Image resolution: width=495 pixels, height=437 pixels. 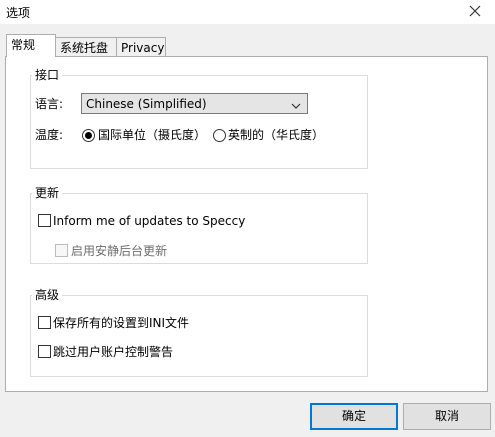 I want to click on inform-updates-label: Inform me of updates to Speccy, so click(x=149, y=221).